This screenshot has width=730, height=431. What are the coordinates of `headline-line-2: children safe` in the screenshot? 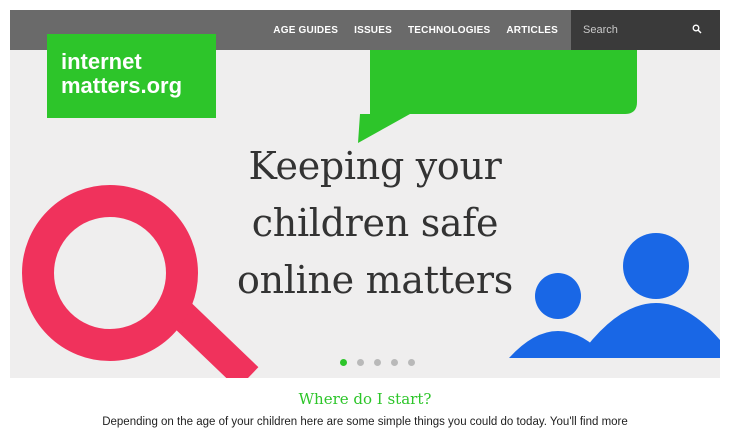 It's located at (375, 223).